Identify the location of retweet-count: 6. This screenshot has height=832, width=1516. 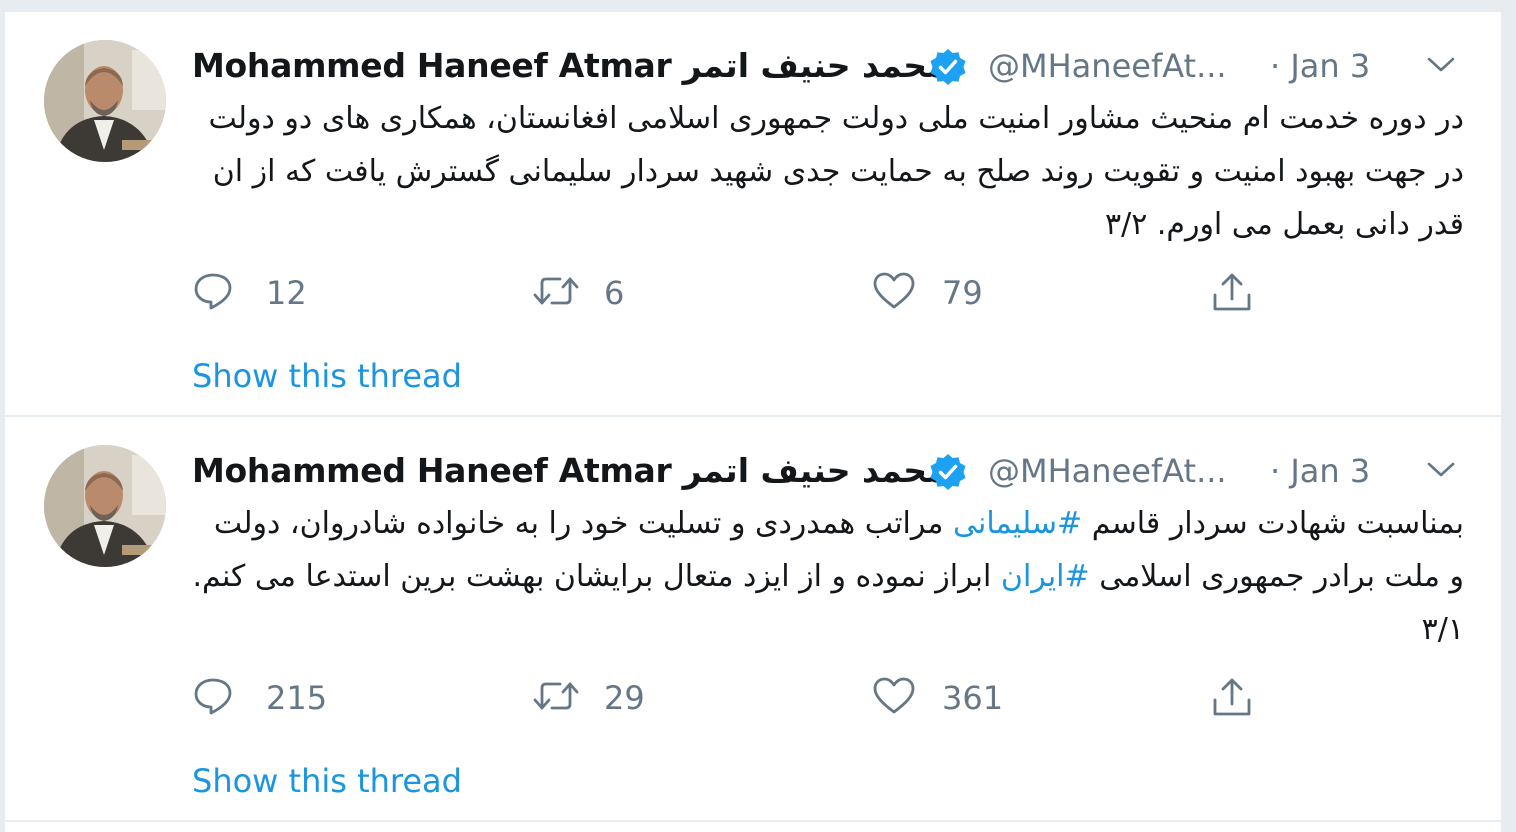
(614, 293).